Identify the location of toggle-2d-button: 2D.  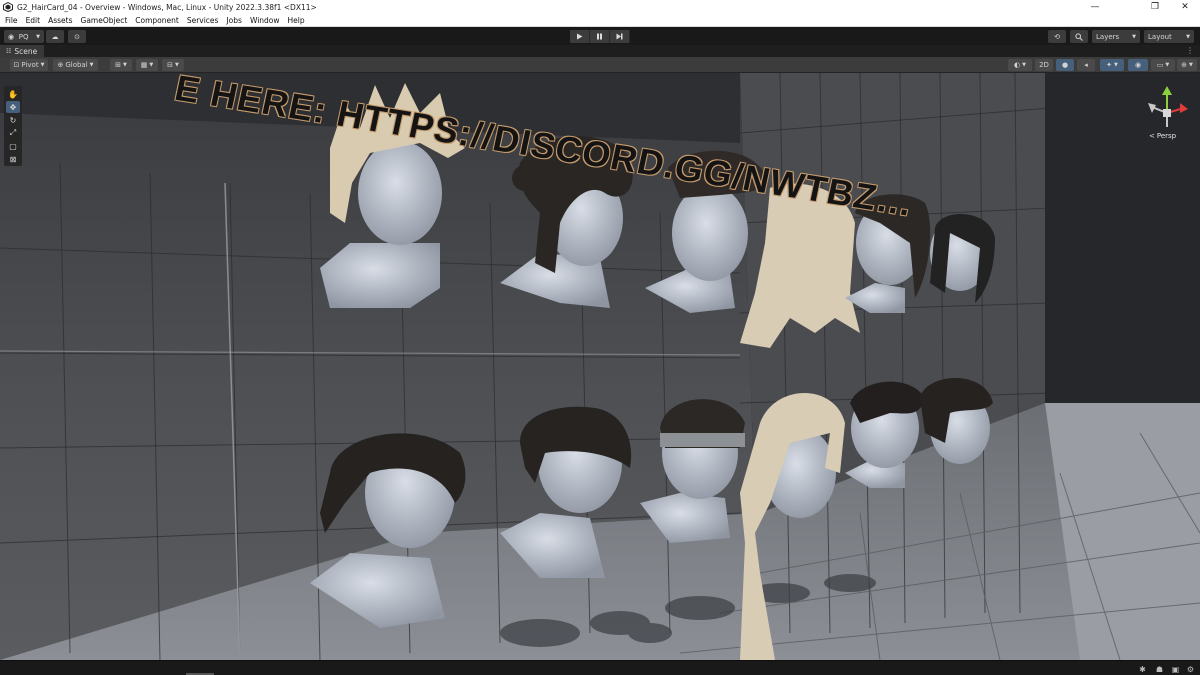
(1044, 65).